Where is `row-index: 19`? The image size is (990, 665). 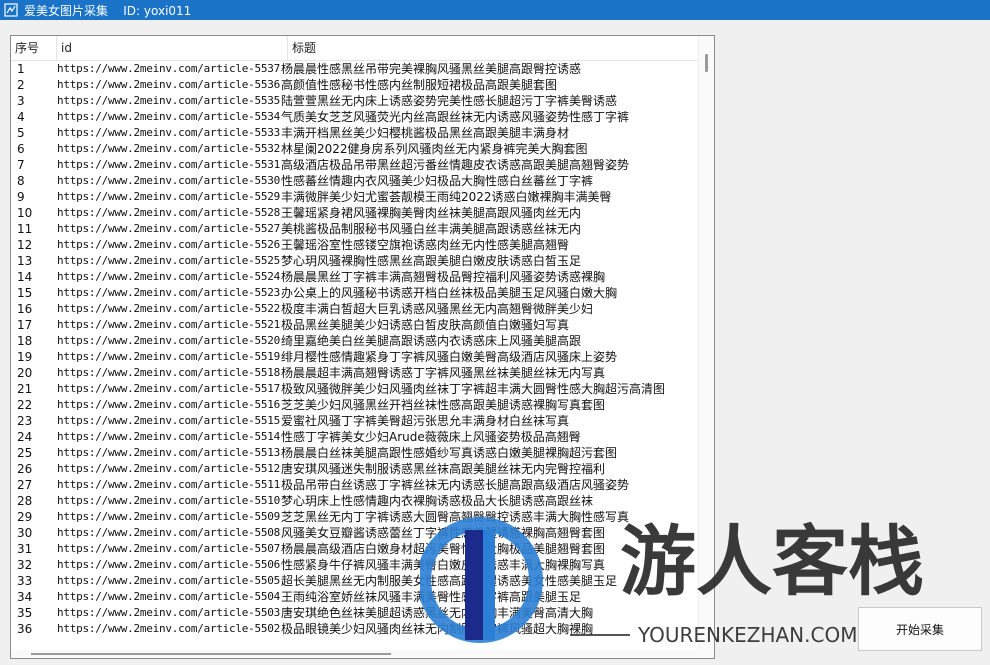 row-index: 19 is located at coordinates (25, 357).